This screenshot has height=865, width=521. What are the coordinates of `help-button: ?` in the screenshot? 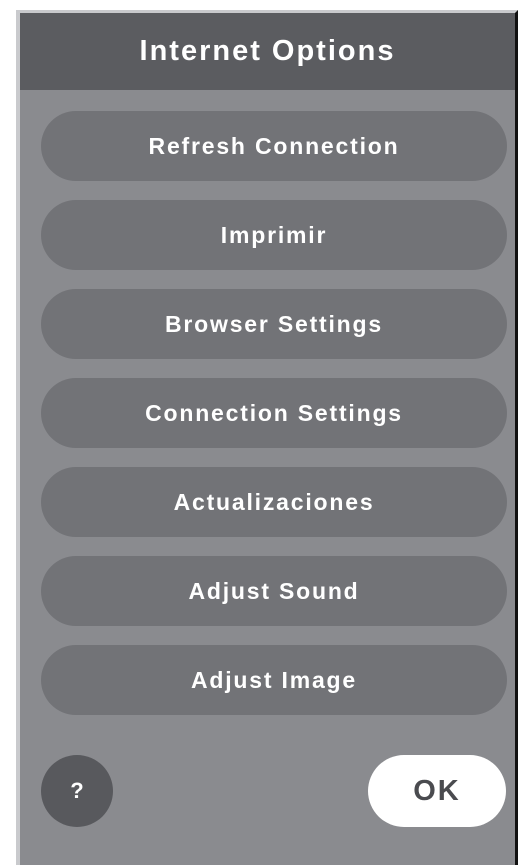 It's located at (77, 791).